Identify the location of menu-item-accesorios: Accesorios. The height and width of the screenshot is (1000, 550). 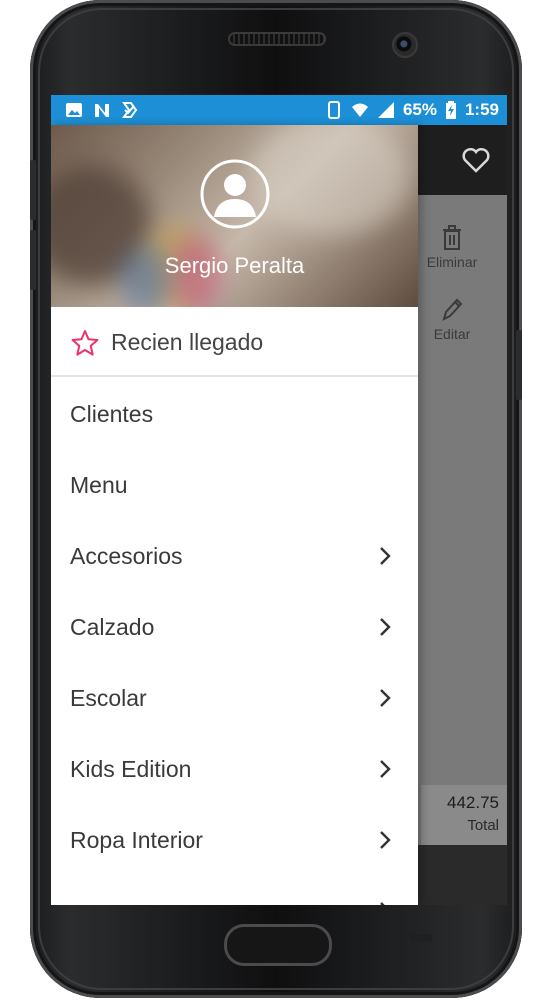
(234, 556).